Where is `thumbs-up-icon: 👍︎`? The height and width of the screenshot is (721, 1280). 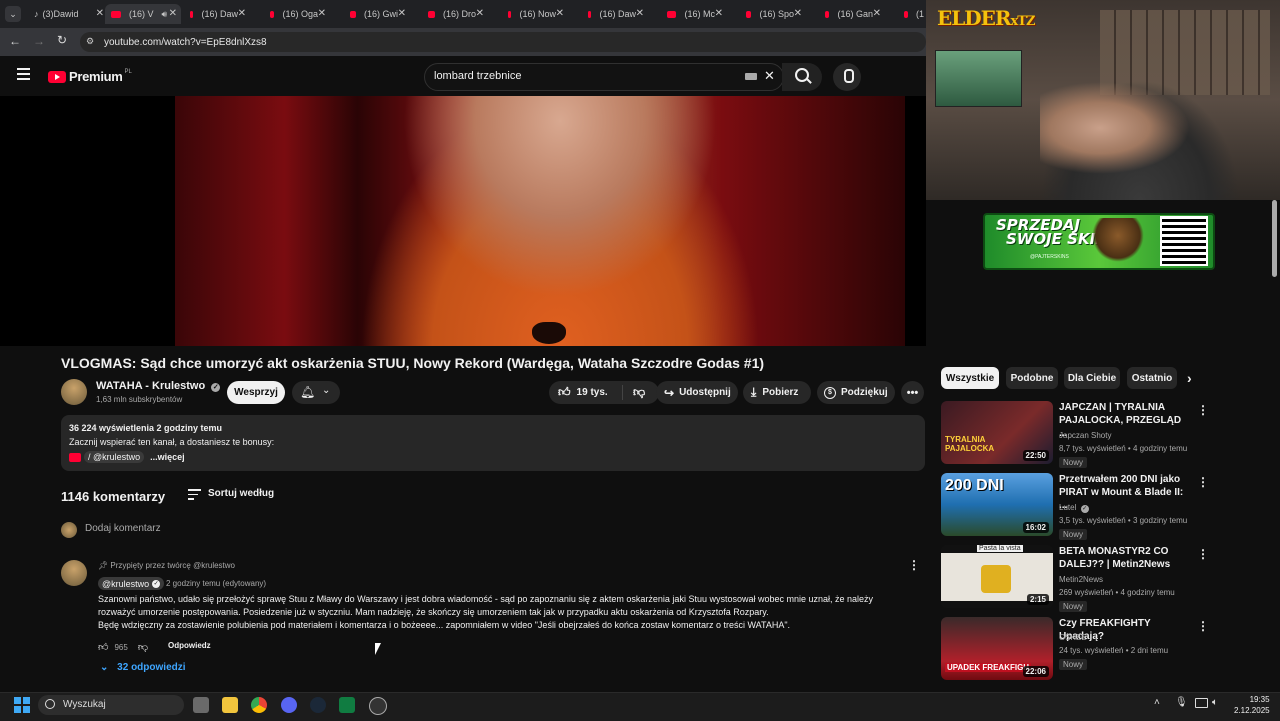
thumbs-up-icon: 👍︎ is located at coordinates (103, 647).